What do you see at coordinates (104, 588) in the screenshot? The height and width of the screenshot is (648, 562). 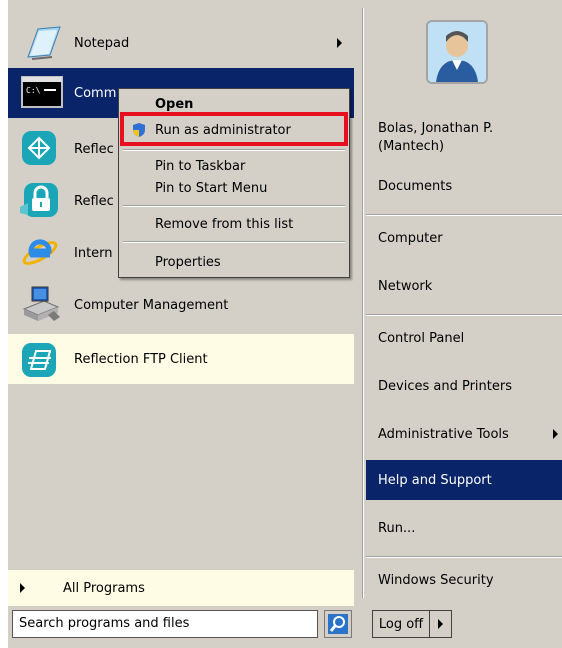 I see `all-programs-label: All Programs` at bounding box center [104, 588].